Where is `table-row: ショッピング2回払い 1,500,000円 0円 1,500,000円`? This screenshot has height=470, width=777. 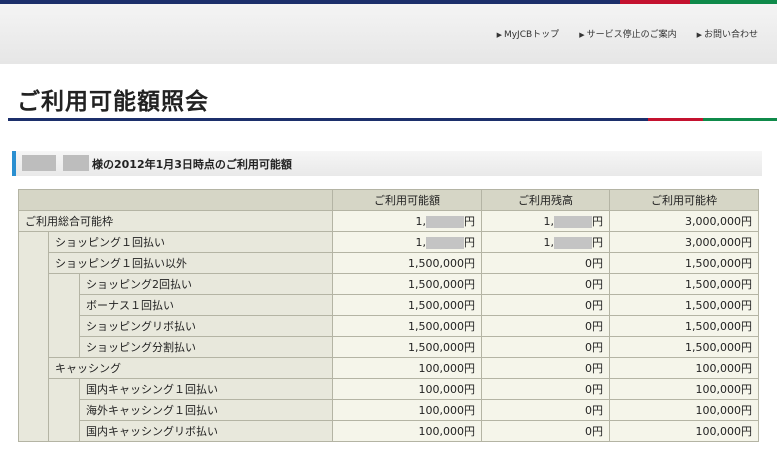
table-row: ショッピング2回払い 1,500,000円 0円 1,500,000円 is located at coordinates (389, 284).